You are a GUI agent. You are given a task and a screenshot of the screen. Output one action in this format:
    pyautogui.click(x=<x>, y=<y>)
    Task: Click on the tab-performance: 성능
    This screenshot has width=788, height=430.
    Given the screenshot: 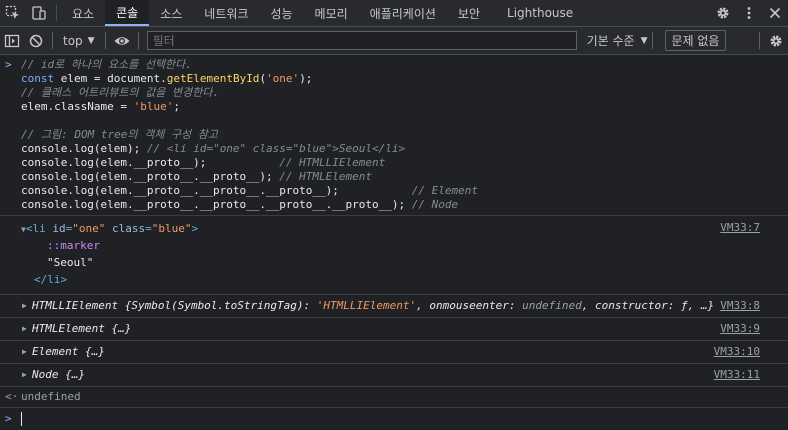 What is the action you would take?
    pyautogui.click(x=281, y=13)
    